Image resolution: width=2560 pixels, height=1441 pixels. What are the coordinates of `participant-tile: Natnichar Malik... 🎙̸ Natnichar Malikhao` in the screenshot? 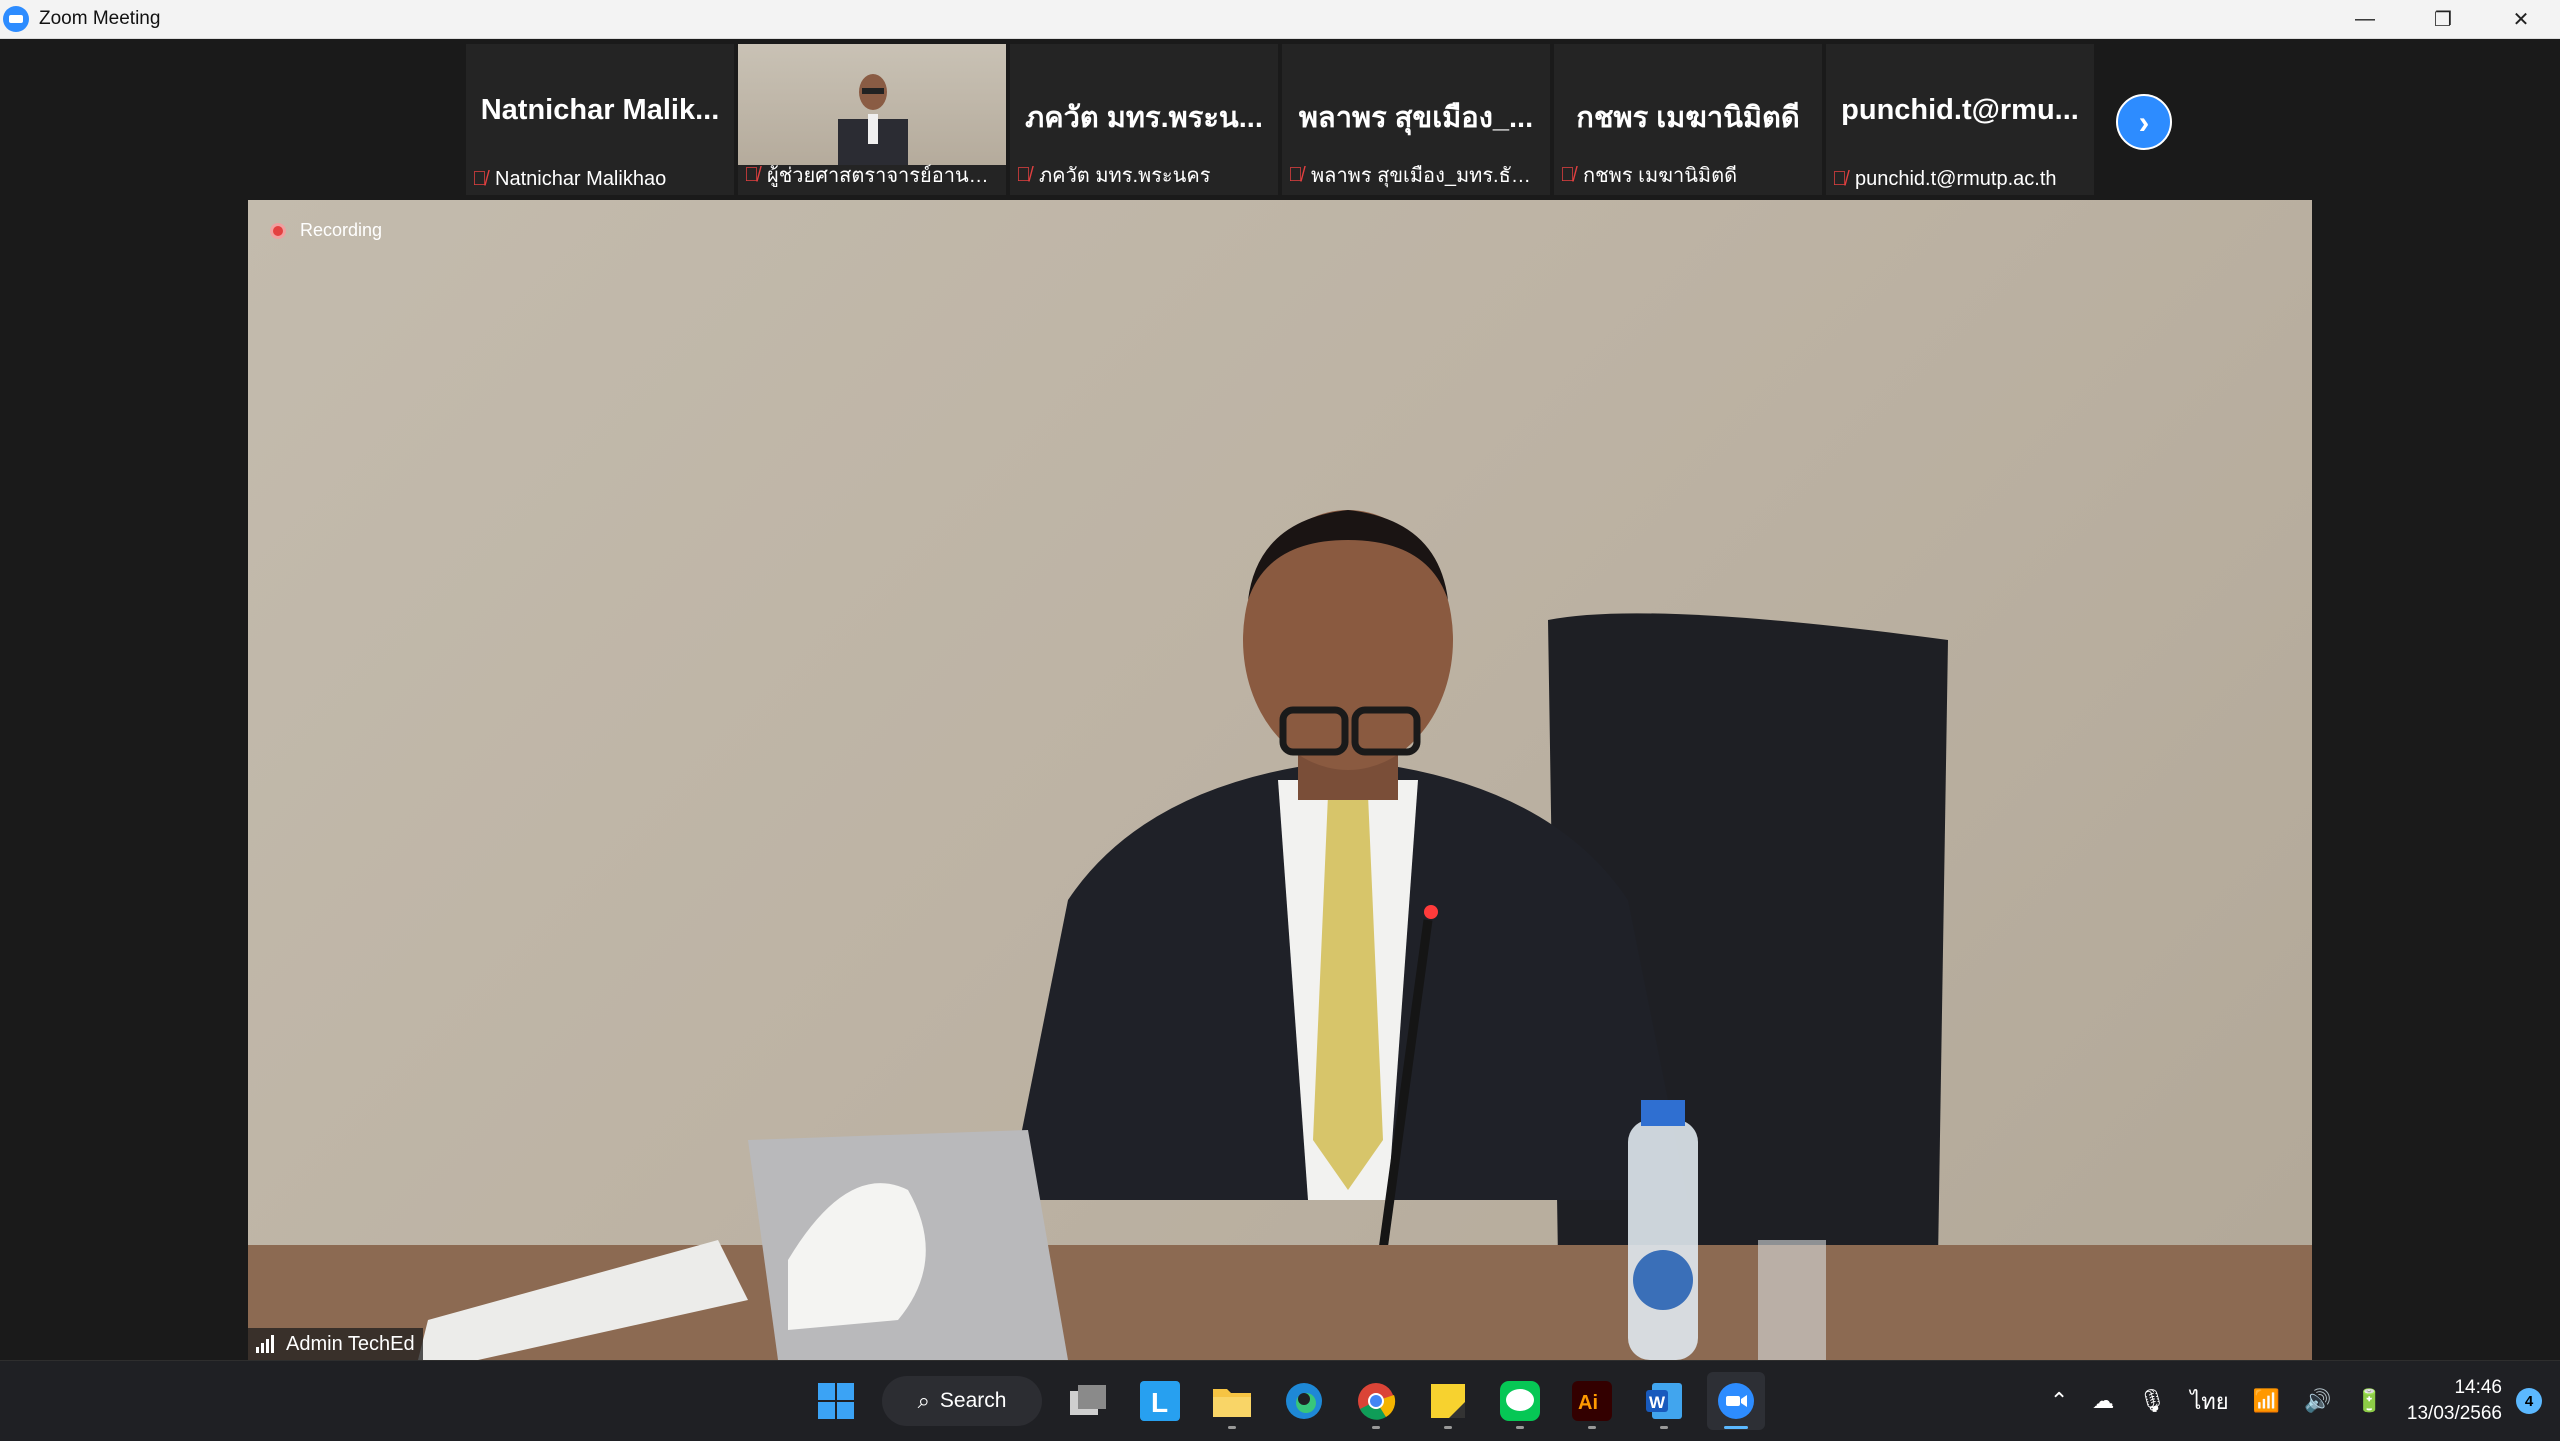 It's located at (600, 119).